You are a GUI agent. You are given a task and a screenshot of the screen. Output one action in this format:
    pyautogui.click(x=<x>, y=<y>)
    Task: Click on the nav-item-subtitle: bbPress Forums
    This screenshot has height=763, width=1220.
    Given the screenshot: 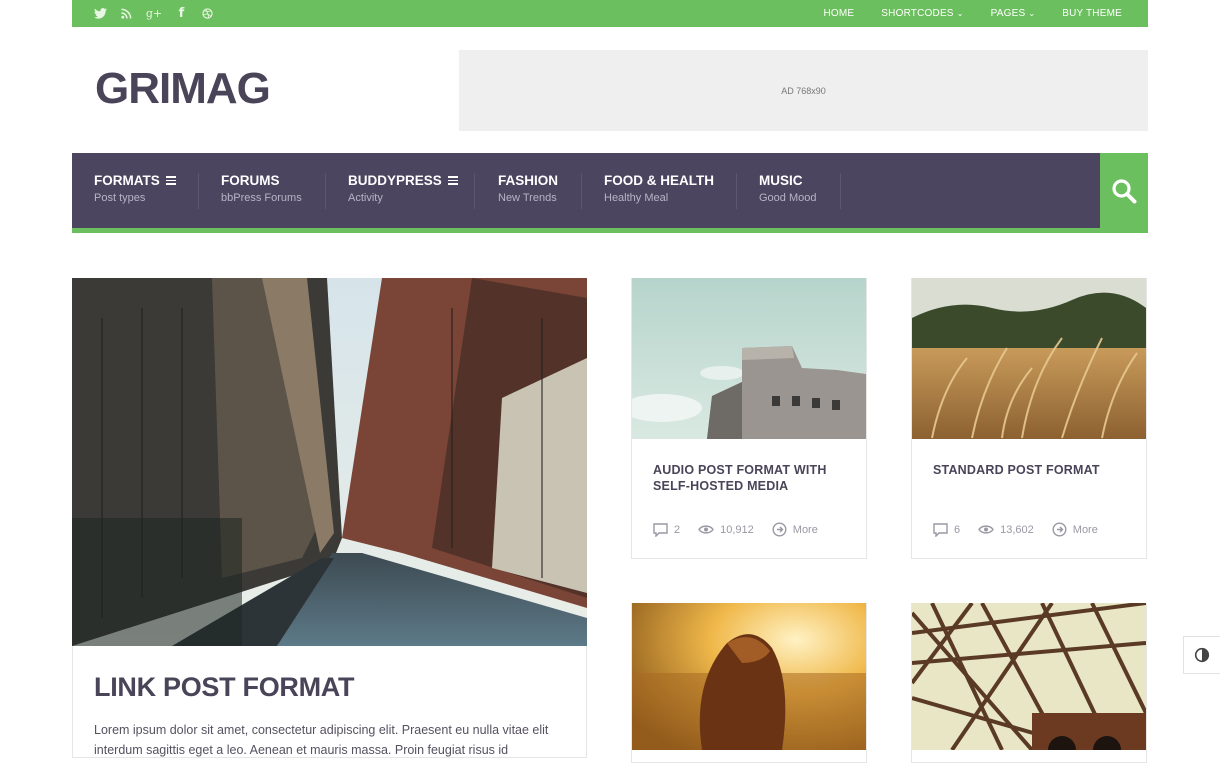 What is the action you would take?
    pyautogui.click(x=261, y=198)
    